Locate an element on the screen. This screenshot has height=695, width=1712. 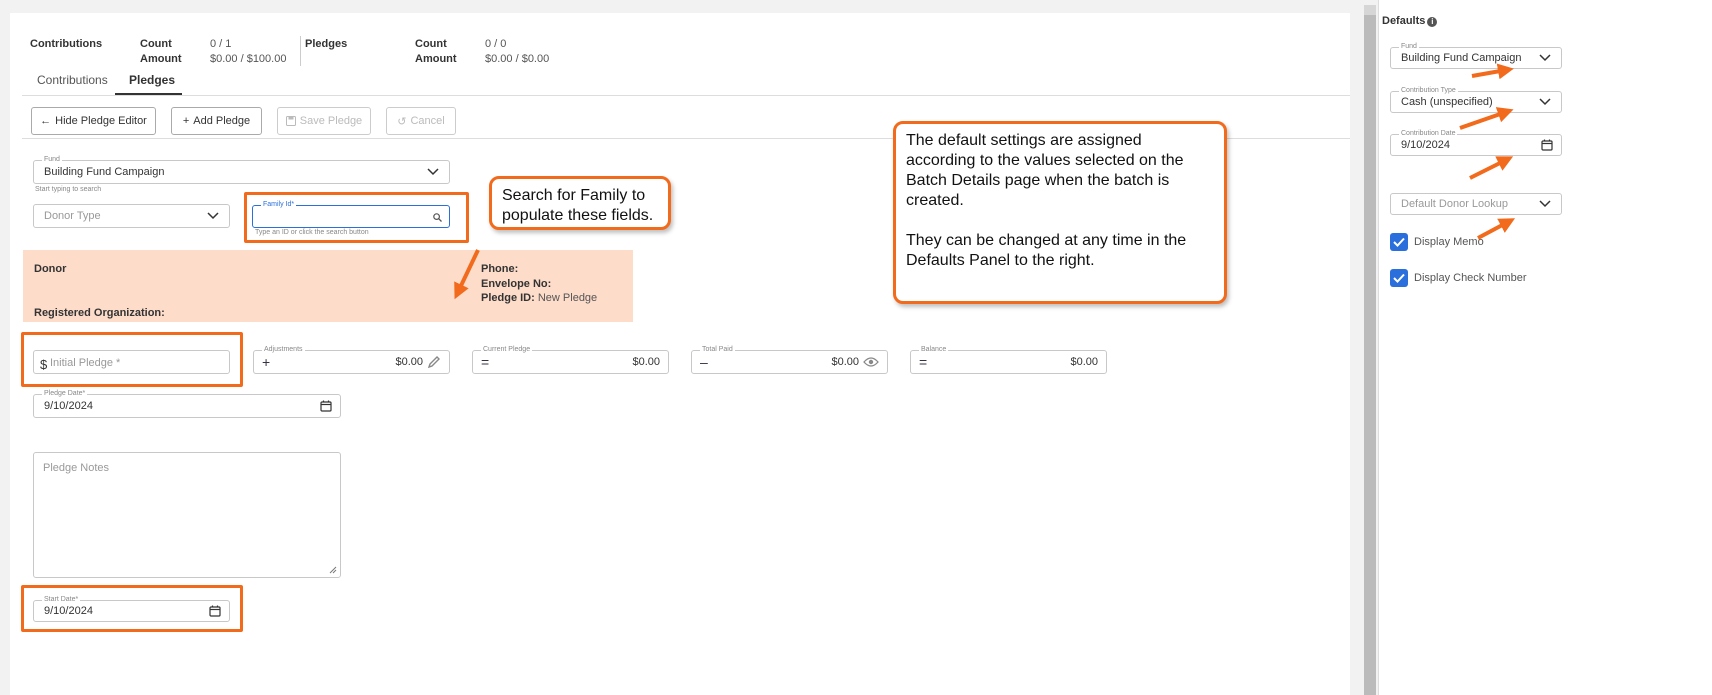
fund-value: Building Fund Campaign is located at coordinates (104, 172).